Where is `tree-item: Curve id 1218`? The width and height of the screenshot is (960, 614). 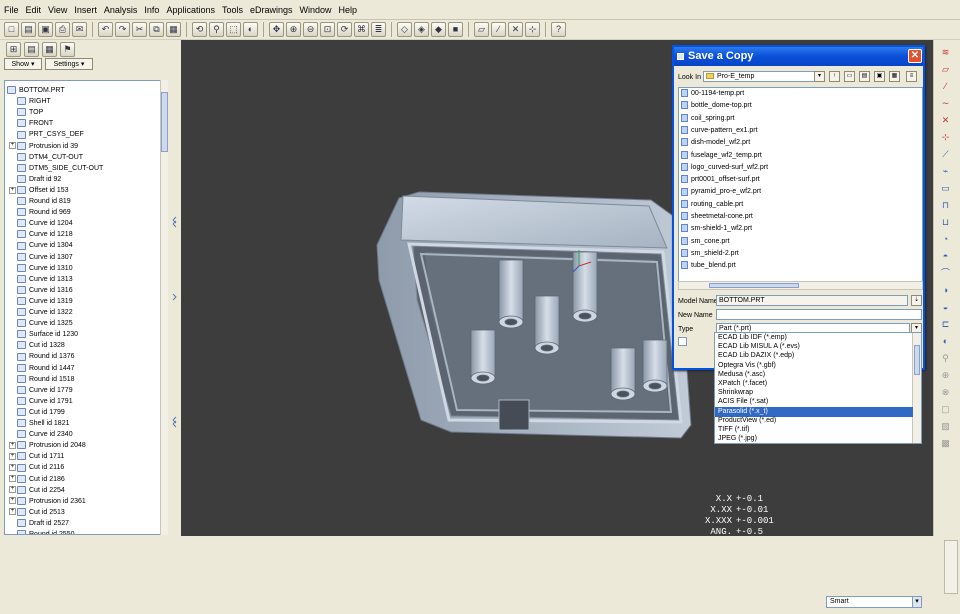
tree-item: Curve id 1218 is located at coordinates (92, 234).